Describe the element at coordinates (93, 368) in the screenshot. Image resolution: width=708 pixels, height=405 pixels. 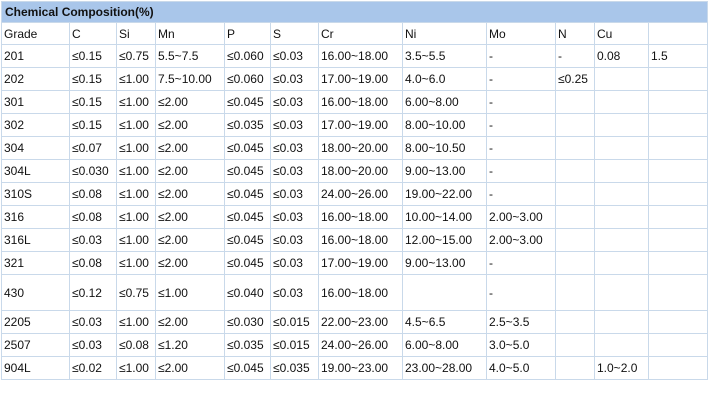
I see `cell-c: ≤0.02` at that location.